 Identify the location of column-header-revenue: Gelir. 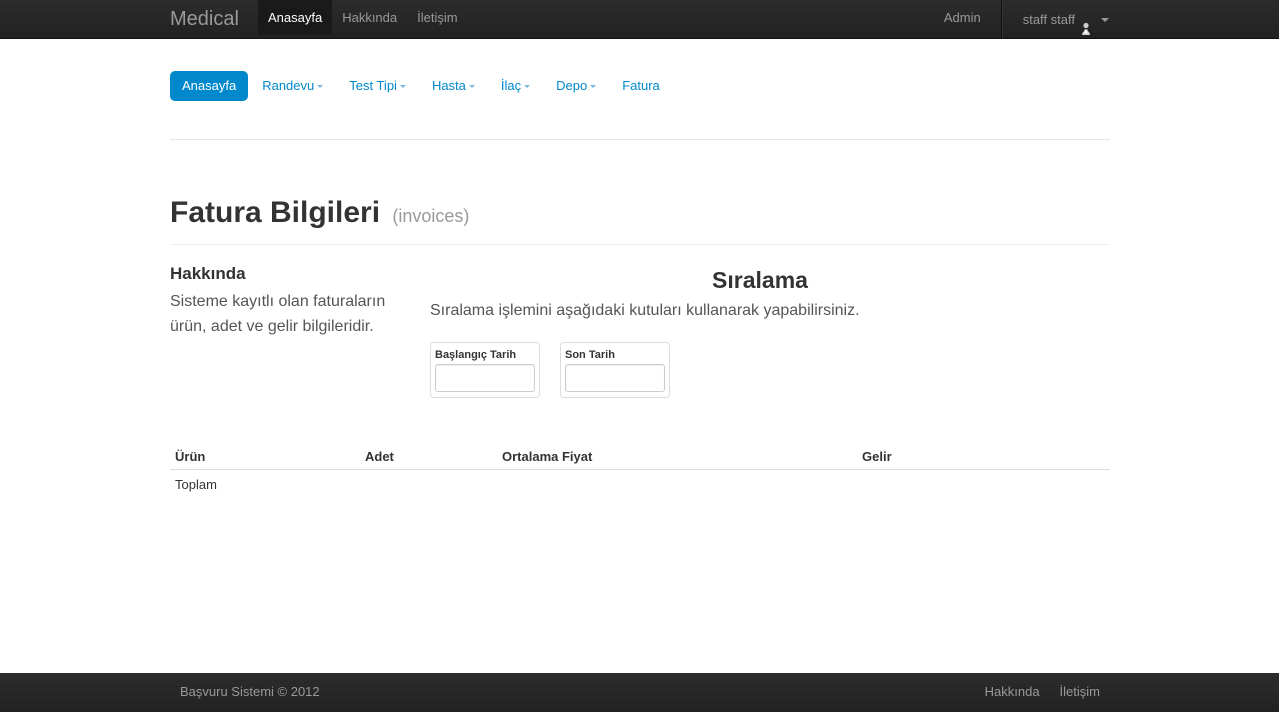
(983, 456).